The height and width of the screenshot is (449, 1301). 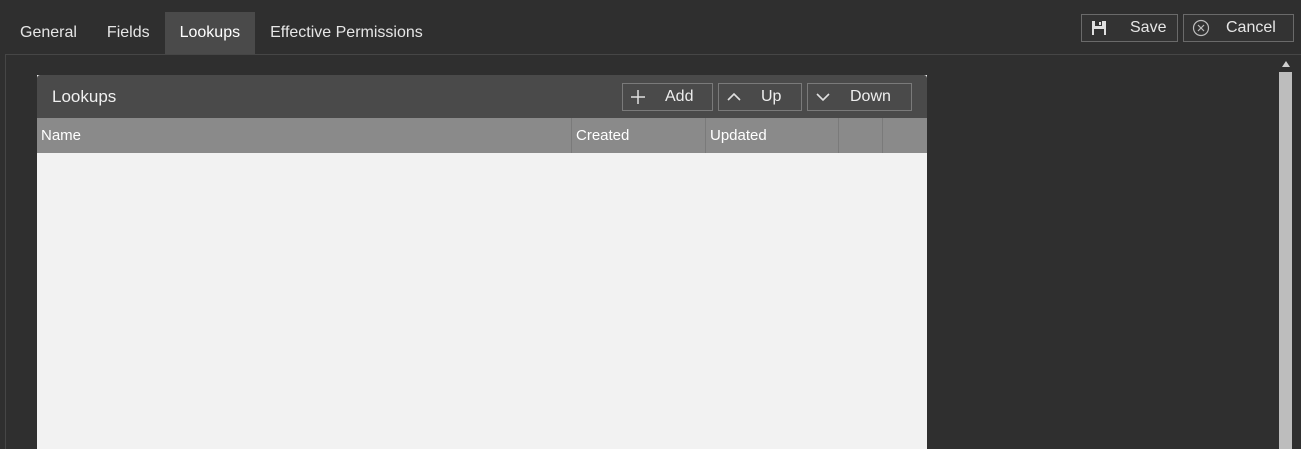 What do you see at coordinates (1201, 28) in the screenshot?
I see `circle-x-icon` at bounding box center [1201, 28].